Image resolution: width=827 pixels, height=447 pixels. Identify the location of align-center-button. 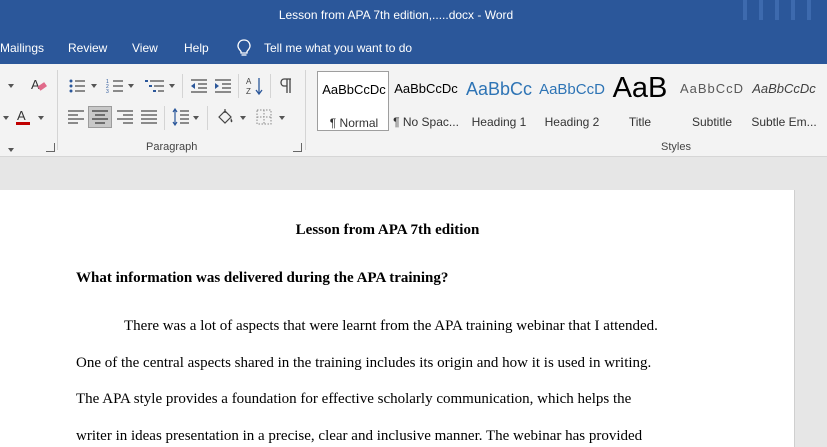
(100, 117).